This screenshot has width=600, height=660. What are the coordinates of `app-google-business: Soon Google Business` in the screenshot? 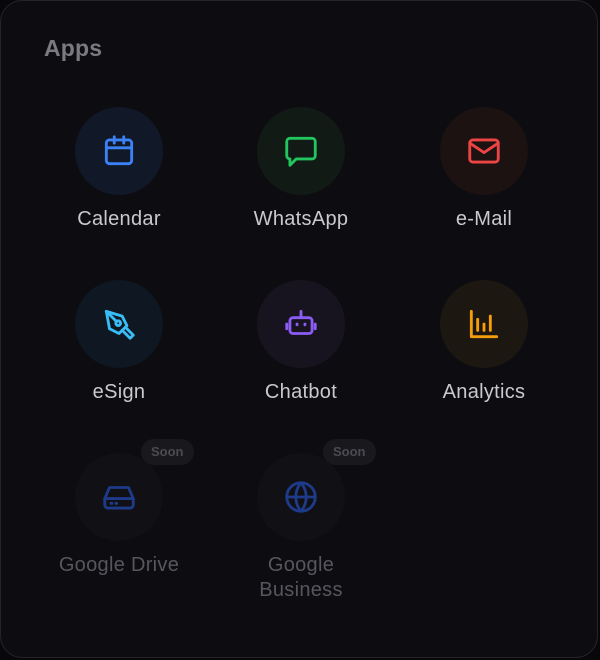 It's located at (301, 521).